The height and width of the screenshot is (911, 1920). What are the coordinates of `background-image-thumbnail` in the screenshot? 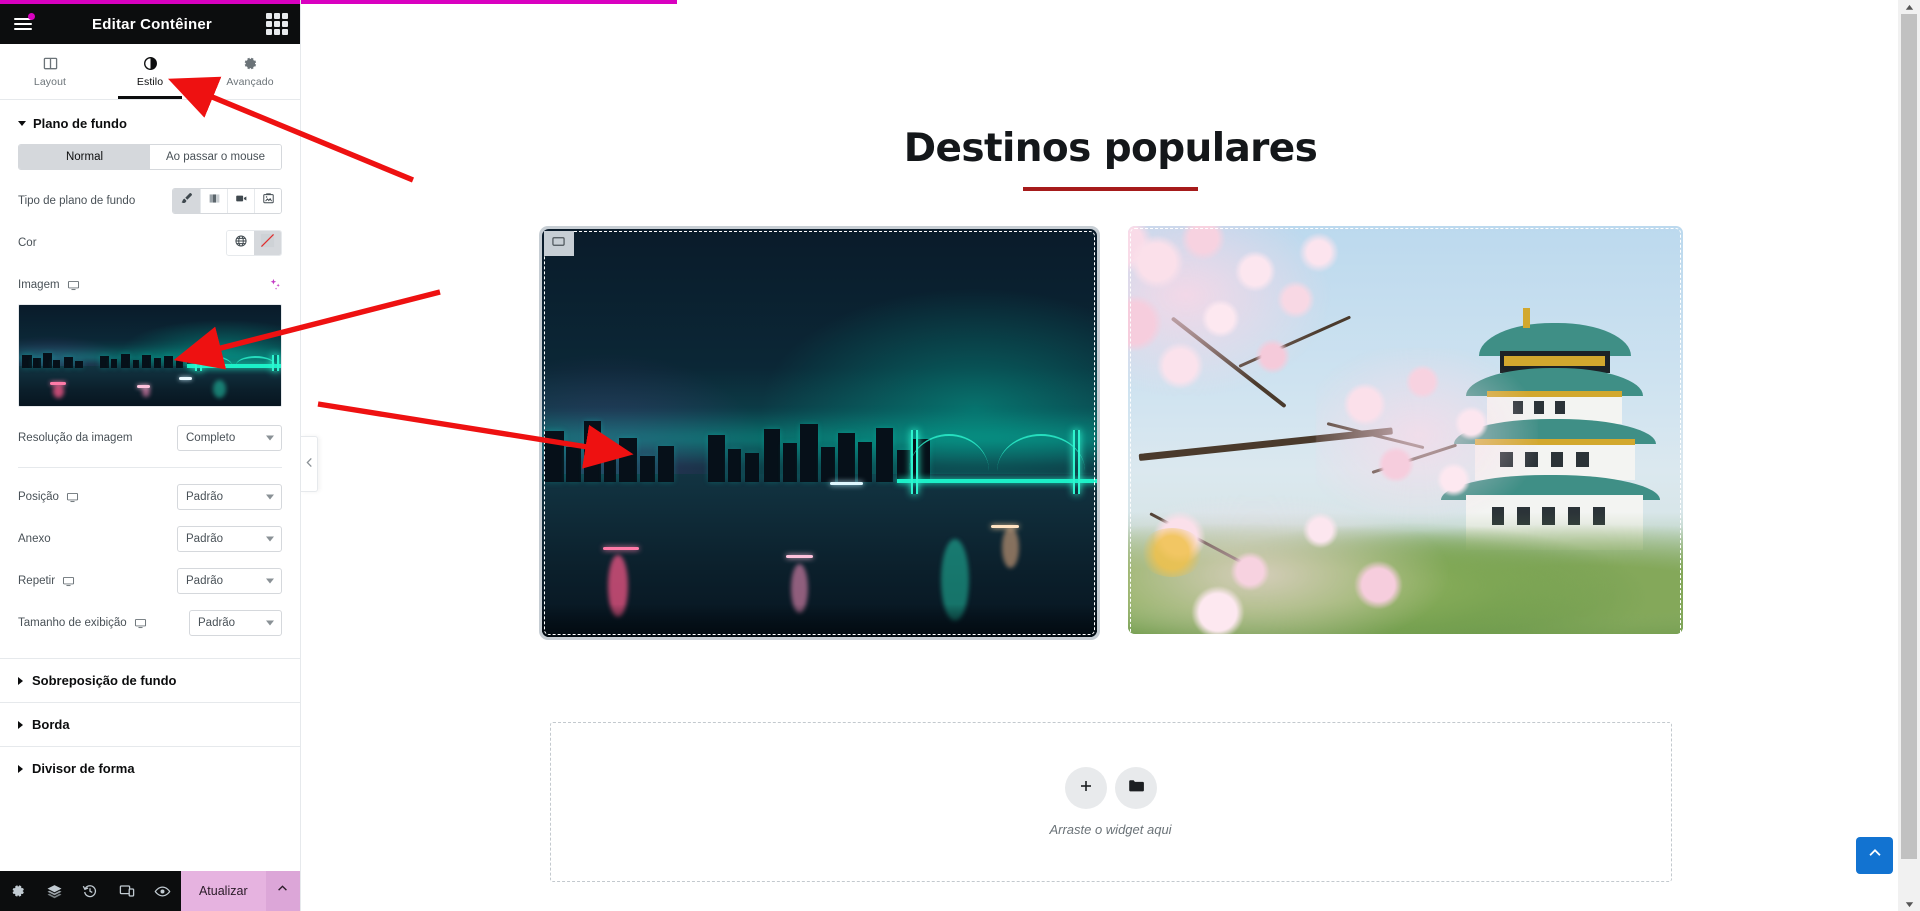 It's located at (150, 355).